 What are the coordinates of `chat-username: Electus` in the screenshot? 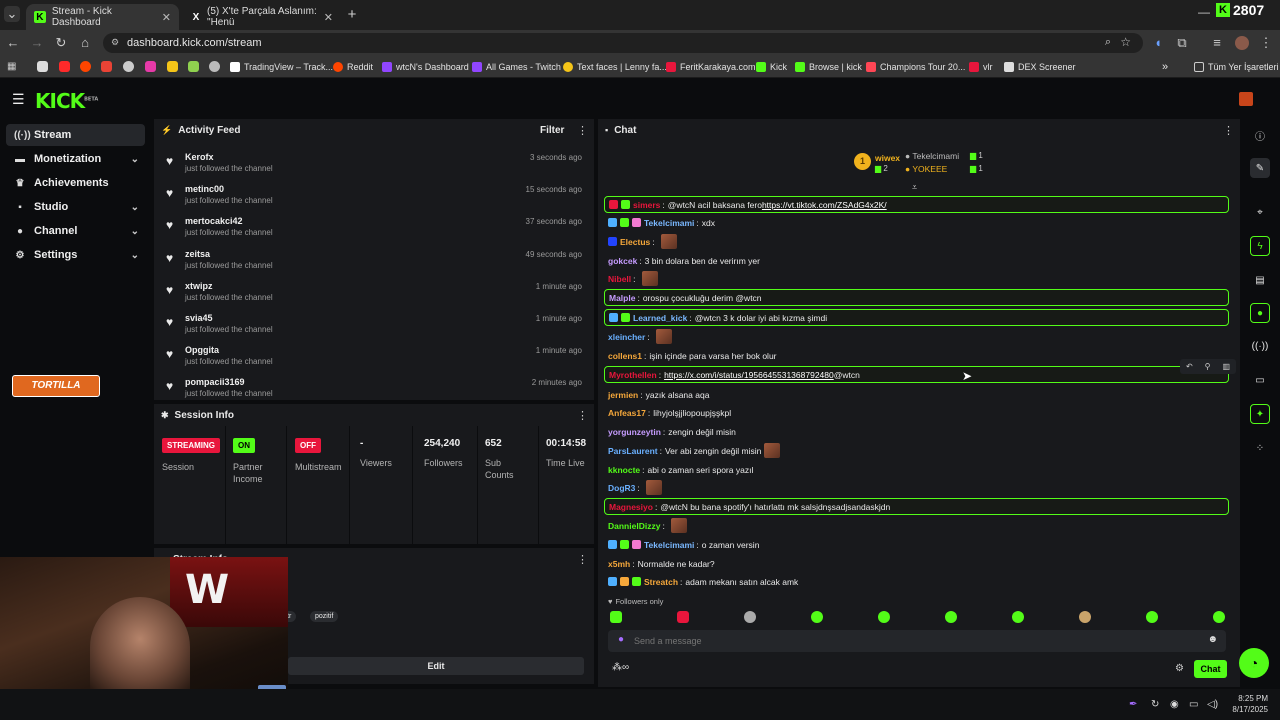 It's located at (635, 242).